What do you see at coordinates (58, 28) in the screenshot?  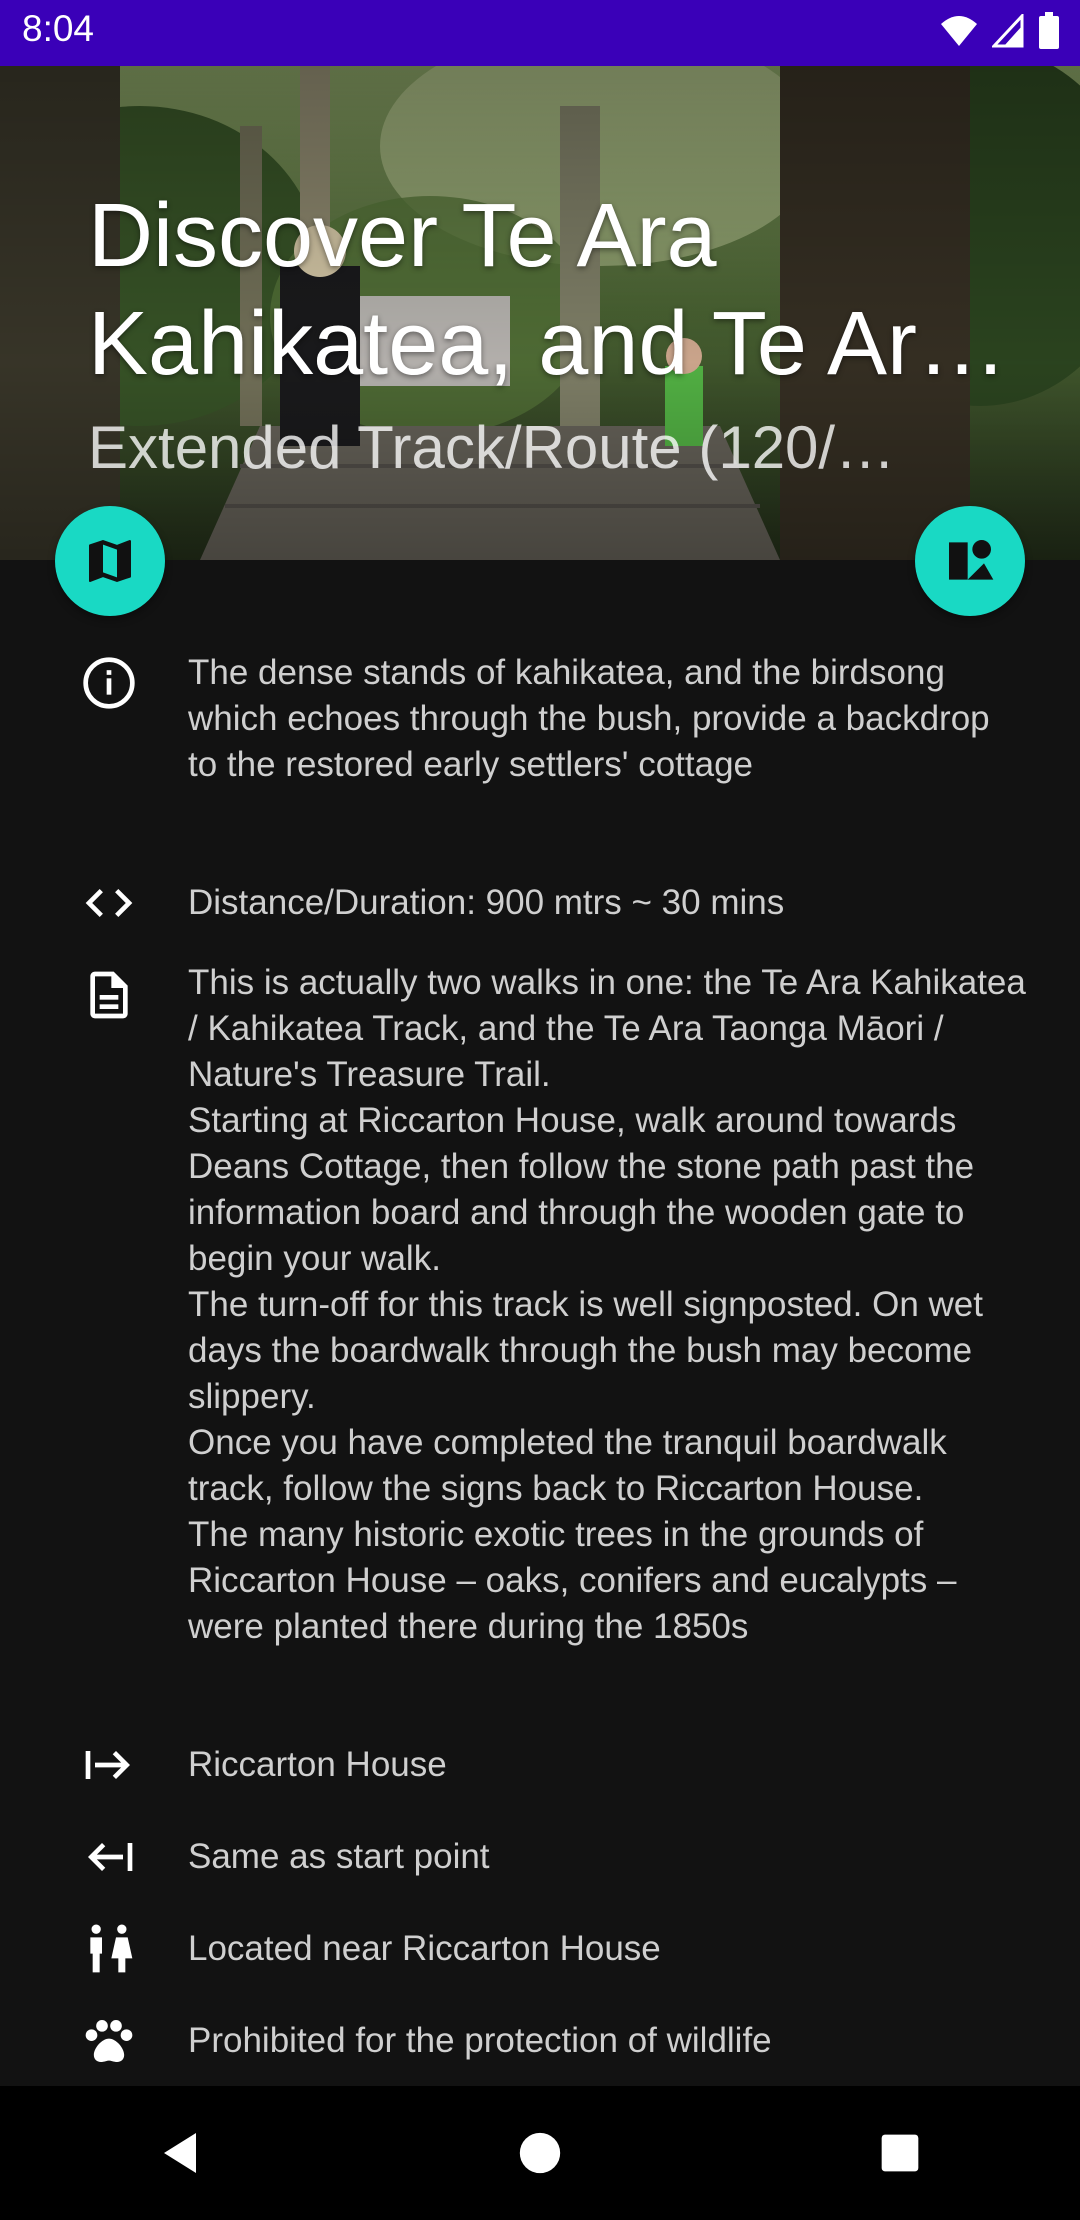 I see `status-time: 8:04` at bounding box center [58, 28].